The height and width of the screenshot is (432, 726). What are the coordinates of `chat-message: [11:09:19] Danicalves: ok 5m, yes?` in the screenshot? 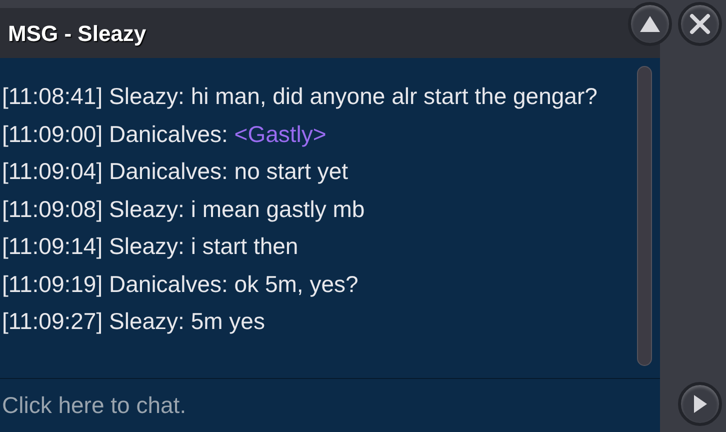 It's located at (181, 284).